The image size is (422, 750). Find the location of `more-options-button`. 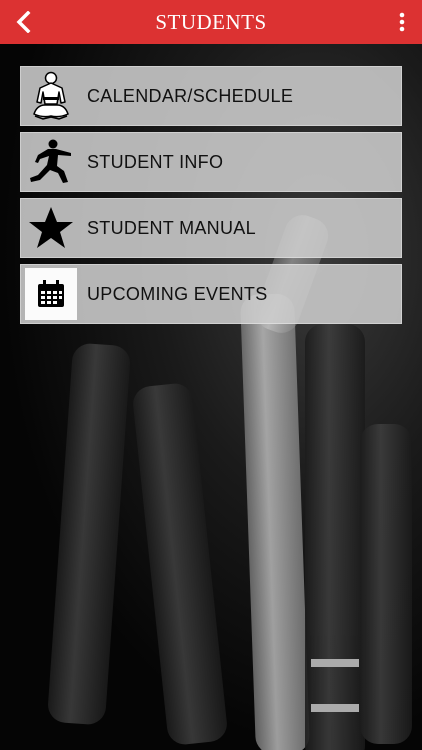

more-options-button is located at coordinates (402, 22).